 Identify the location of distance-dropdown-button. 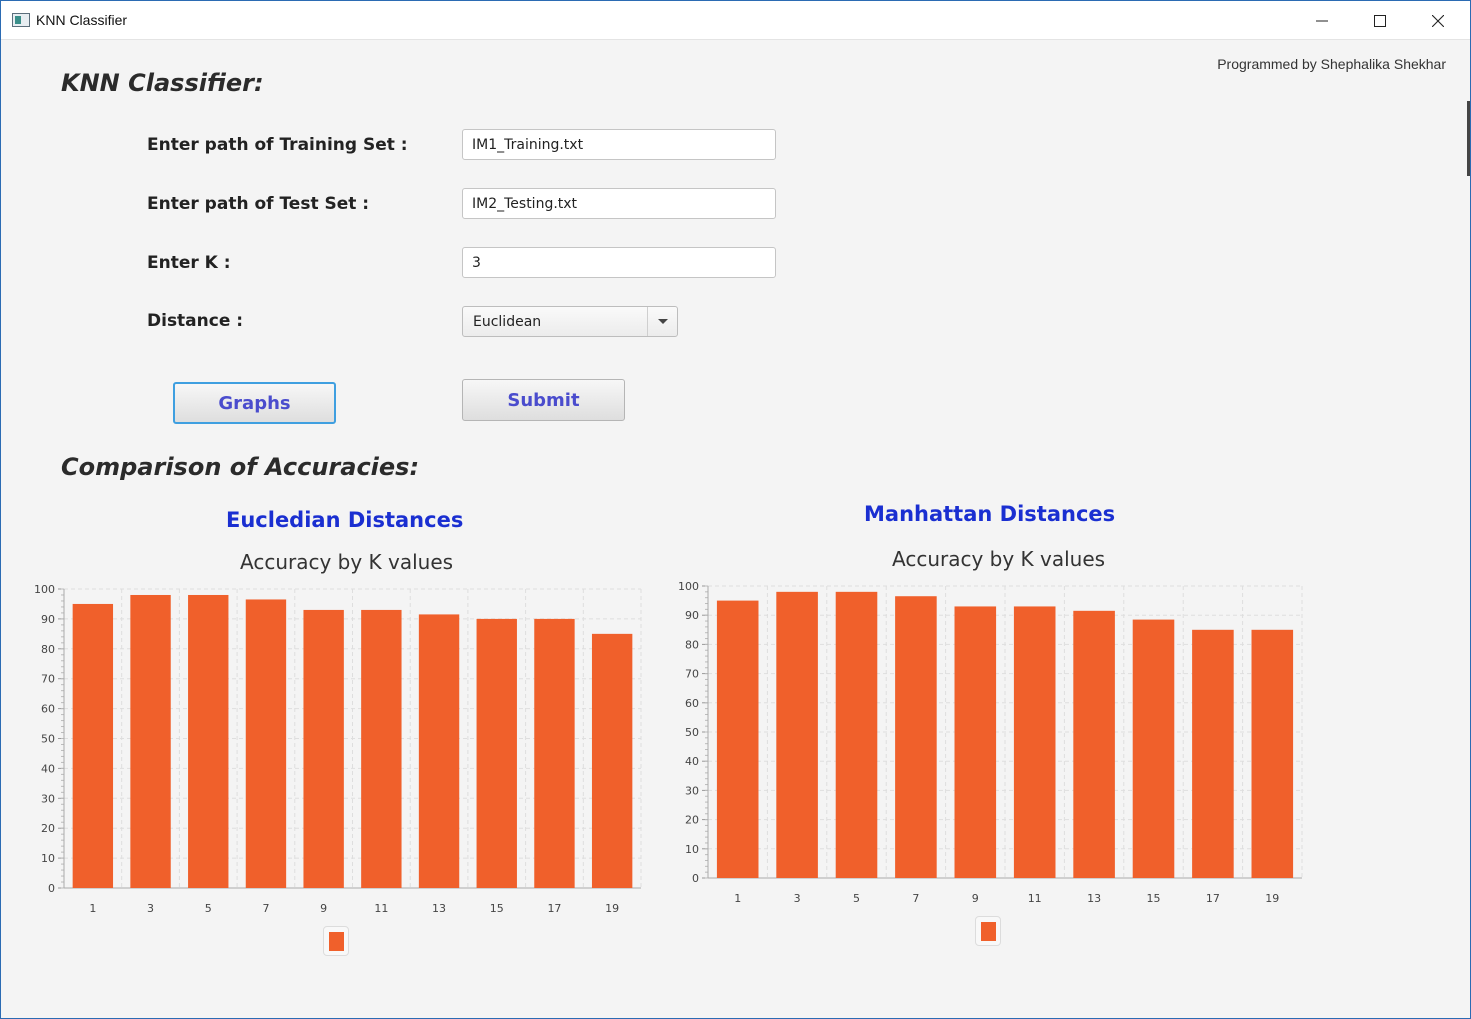
(662, 321).